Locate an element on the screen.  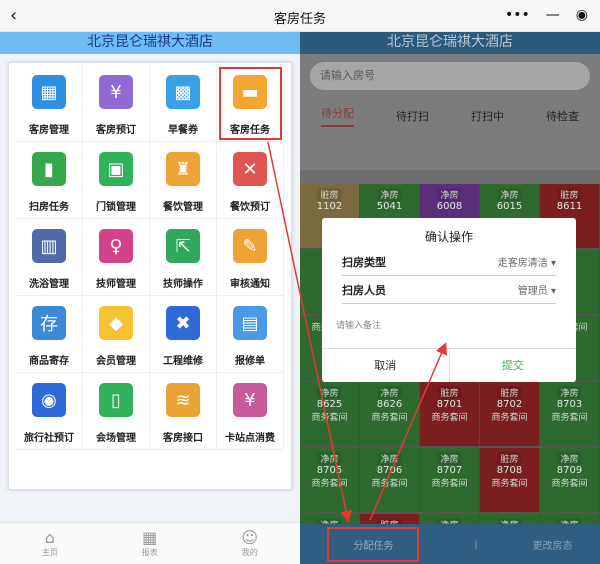
grid-item-label: 技师操作 is located at coordinates (183, 284).